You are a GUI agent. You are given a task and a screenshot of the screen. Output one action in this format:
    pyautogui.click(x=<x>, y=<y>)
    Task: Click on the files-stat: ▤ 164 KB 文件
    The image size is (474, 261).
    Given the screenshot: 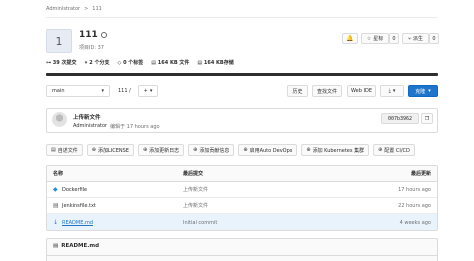 What is the action you would take?
    pyautogui.click(x=170, y=62)
    